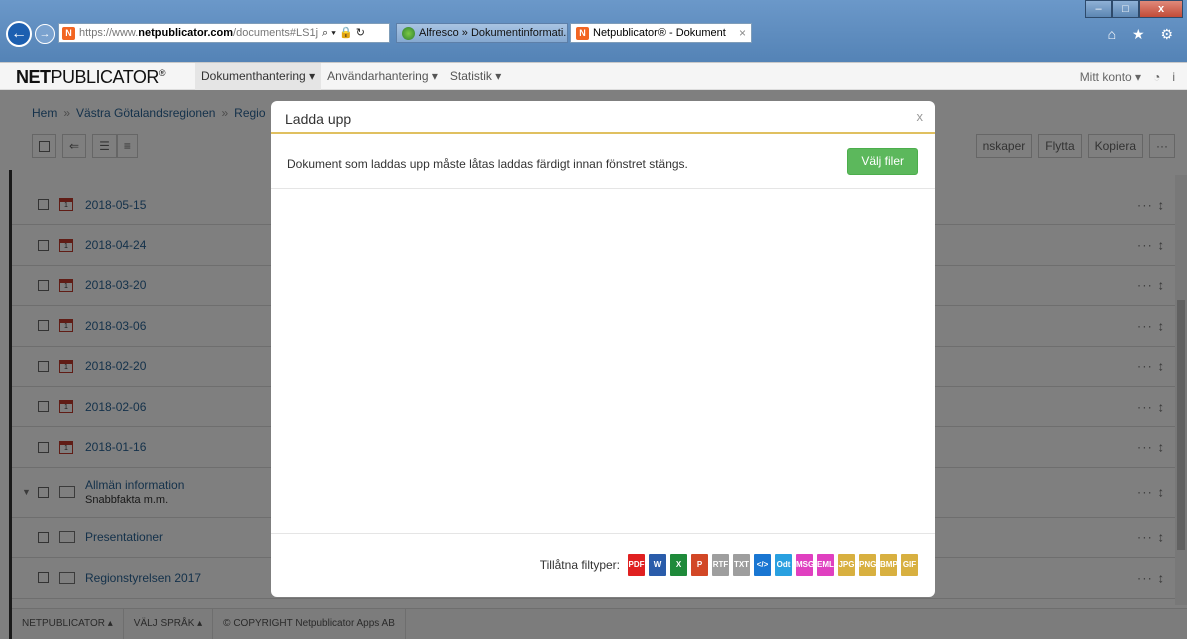 This screenshot has height=639, width=1187. Describe the element at coordinates (1125, 9) in the screenshot. I see `maximize-button: □` at that location.